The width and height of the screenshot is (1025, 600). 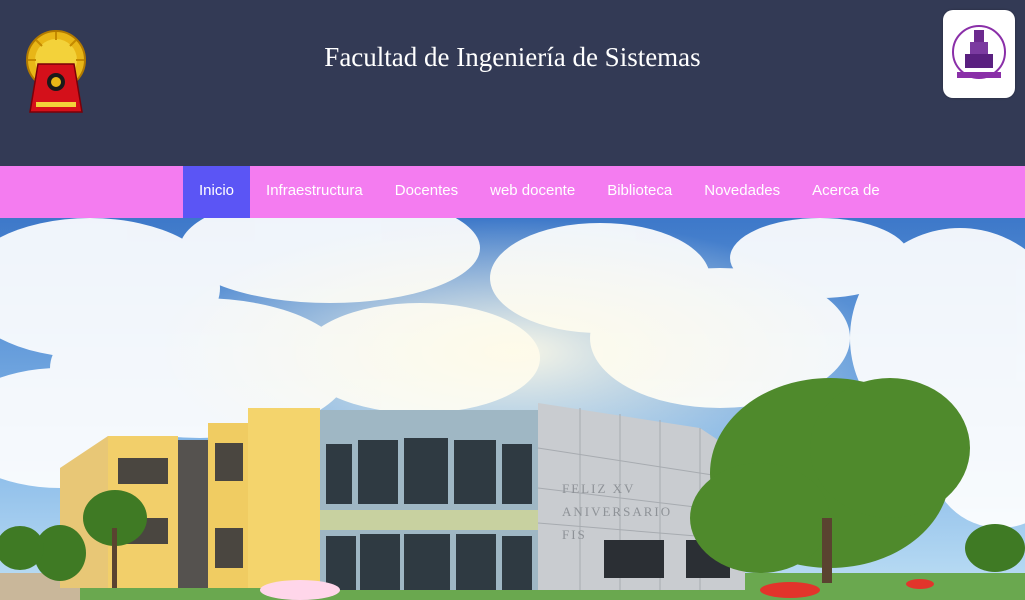 I want to click on nav-item-acerca-de: Acerca de, so click(x=846, y=192).